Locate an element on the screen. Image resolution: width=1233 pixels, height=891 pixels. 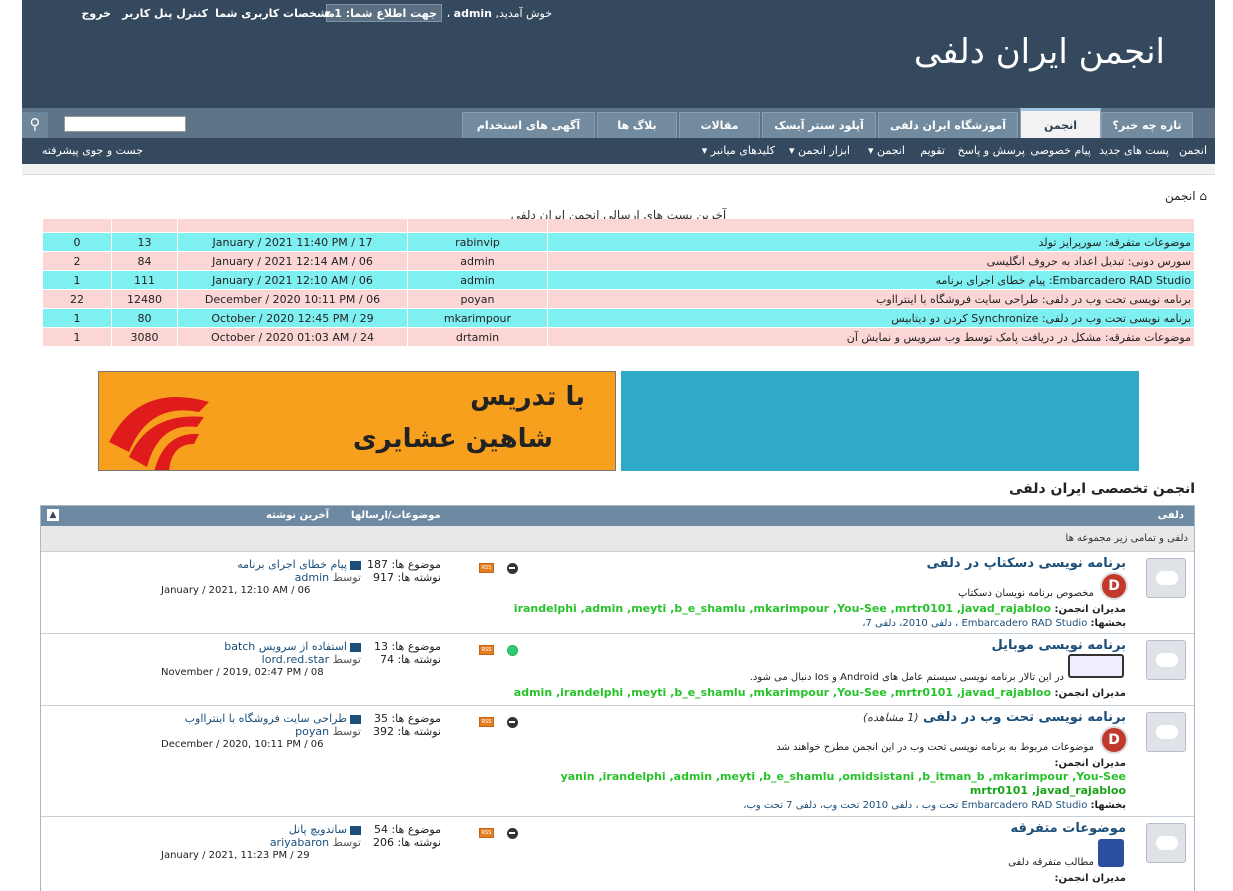
search-icon: ⚲ is located at coordinates (35, 124).